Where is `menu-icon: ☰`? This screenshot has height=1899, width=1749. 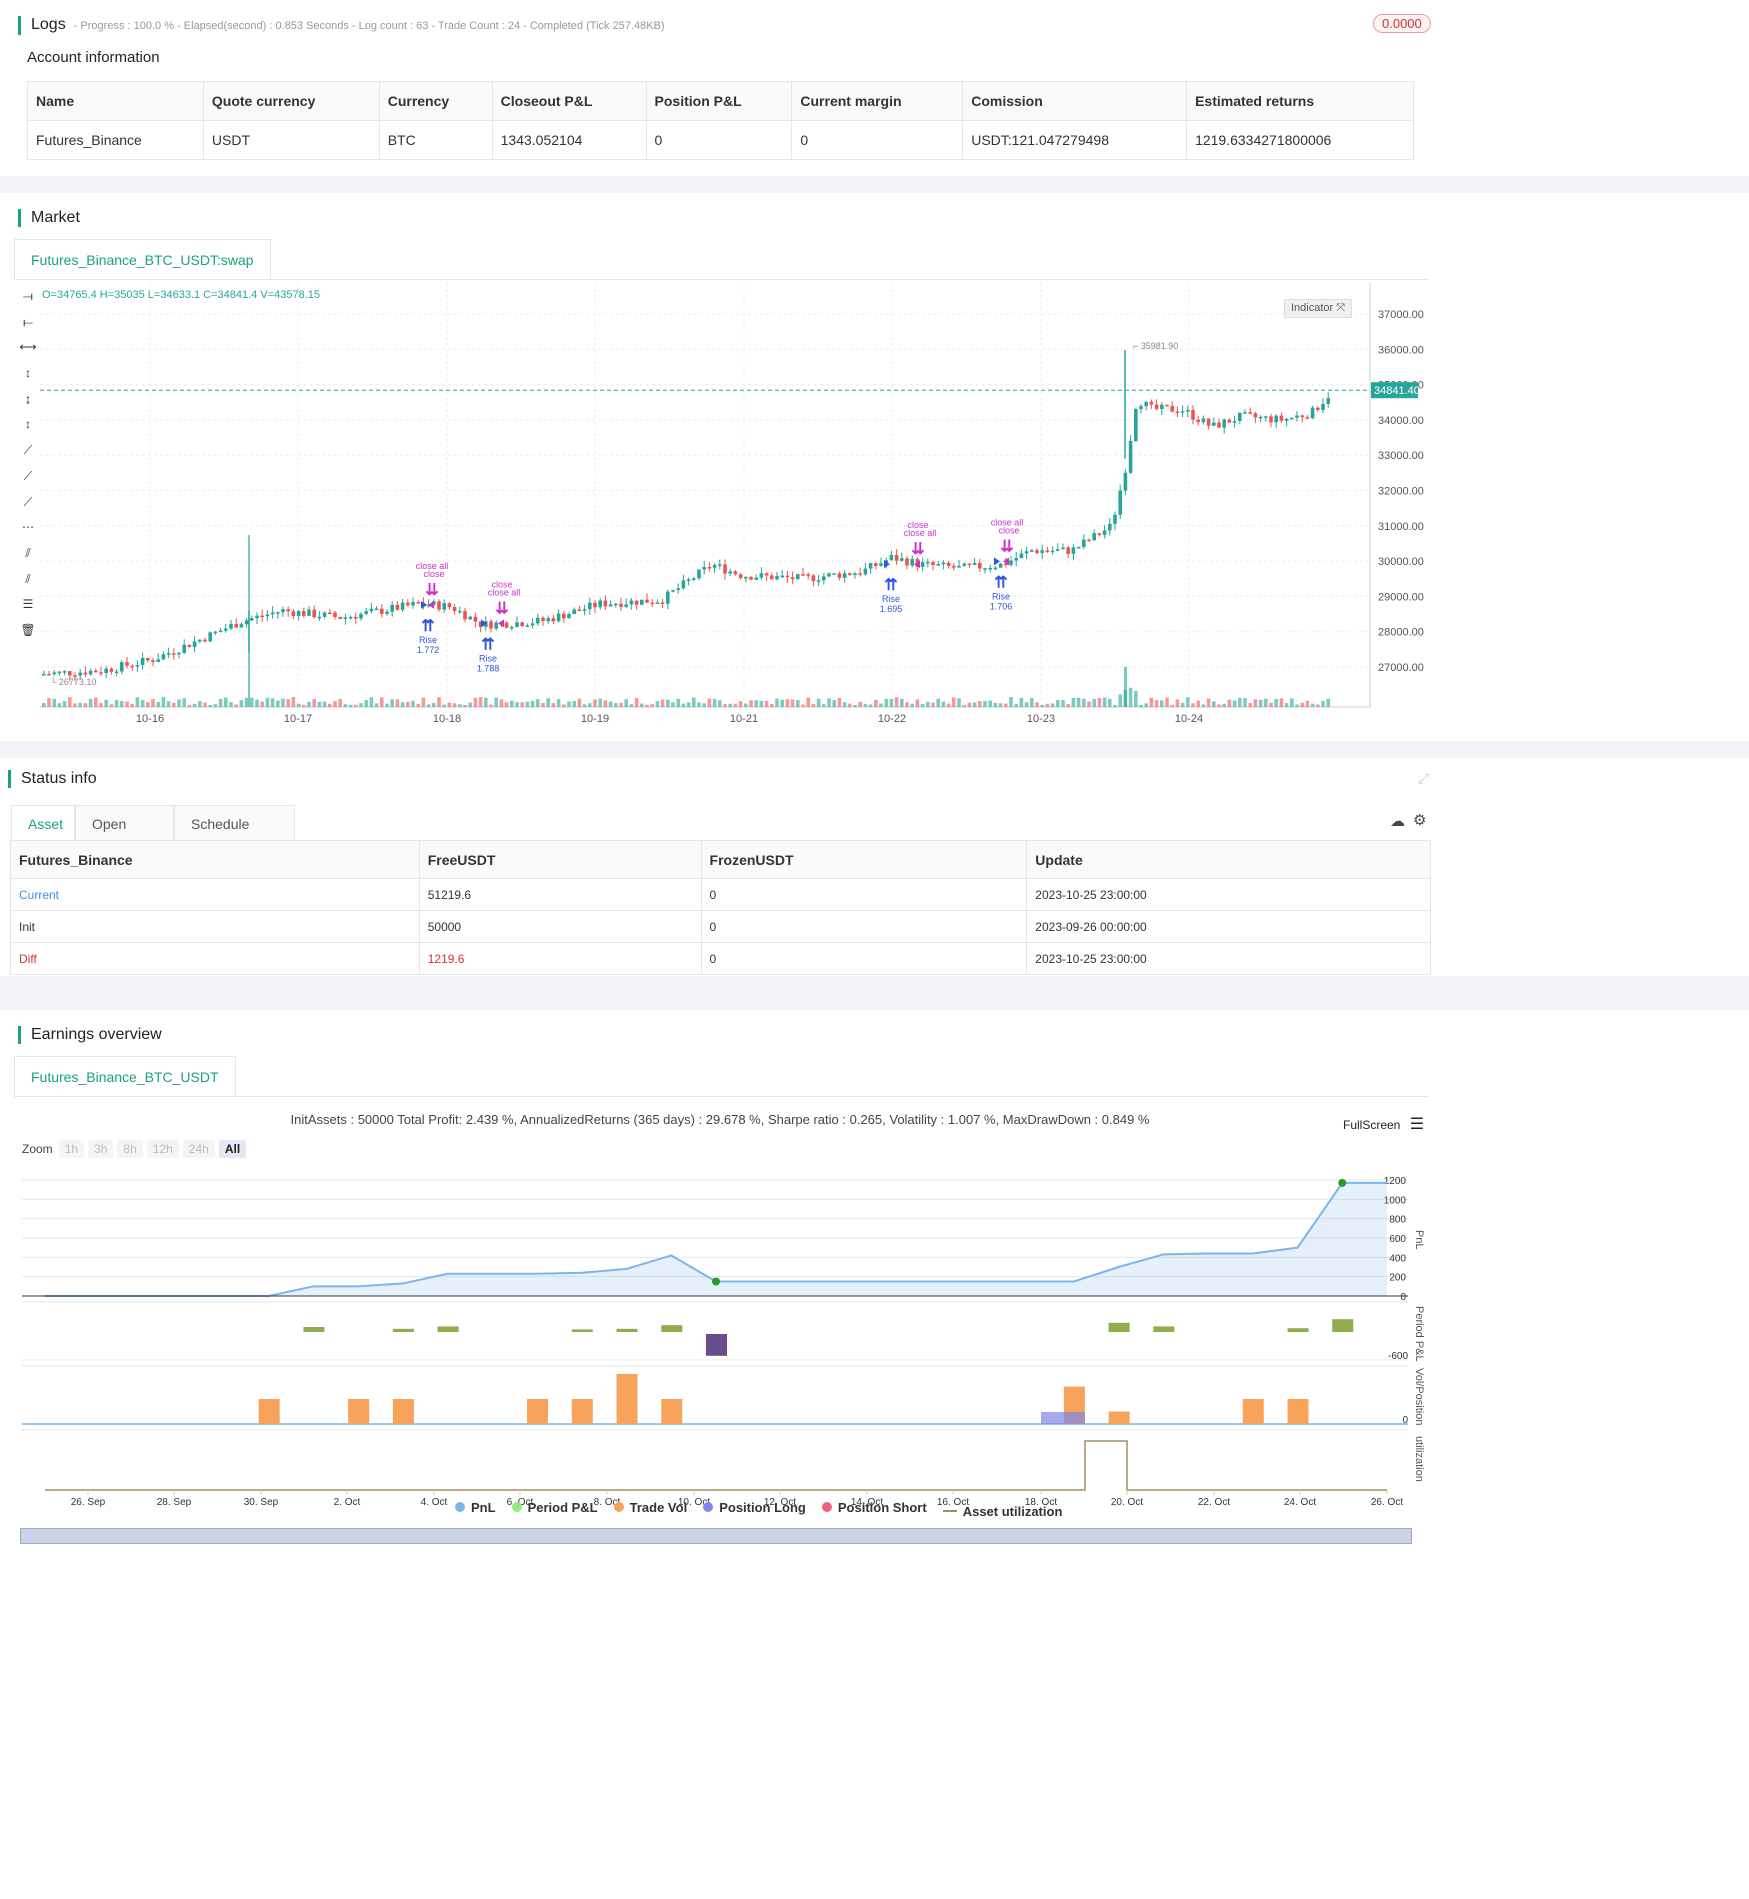 menu-icon: ☰ is located at coordinates (1417, 1124).